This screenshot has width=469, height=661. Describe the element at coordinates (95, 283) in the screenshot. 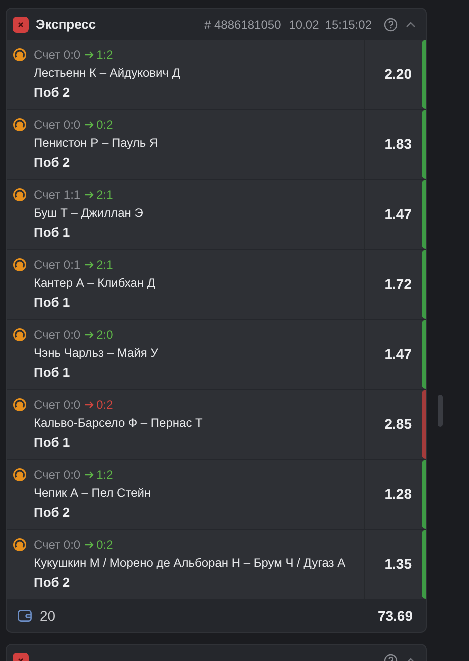

I see `match-name: Кантер А – Клибхан Д` at that location.